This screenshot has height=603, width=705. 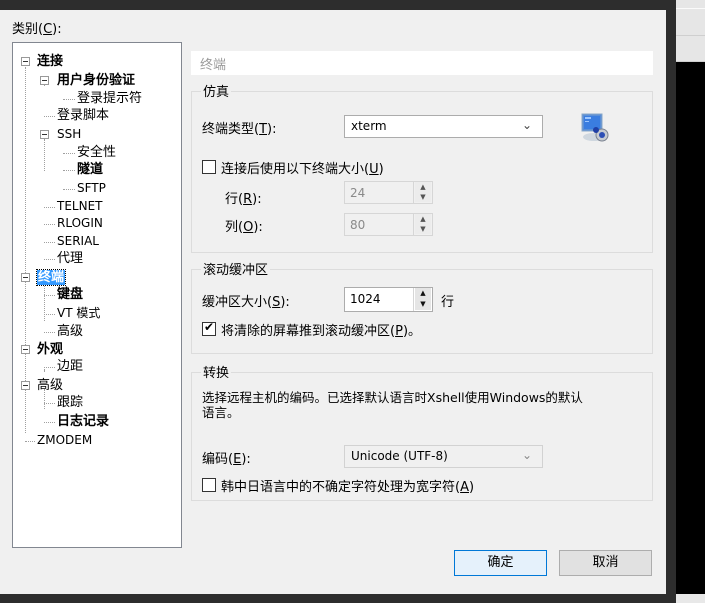 I want to click on rows-spinner: 24 ▲ ▼, so click(x=388, y=192).